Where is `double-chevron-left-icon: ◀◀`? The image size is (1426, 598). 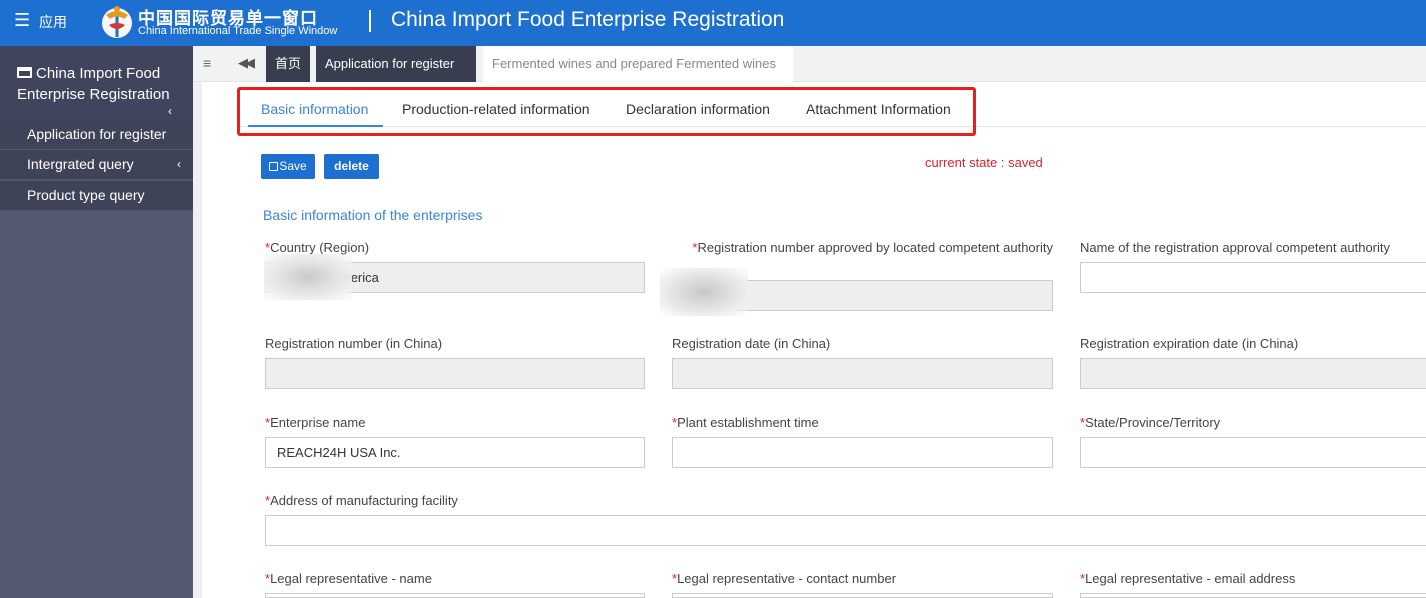 double-chevron-left-icon: ◀◀ is located at coordinates (246, 63).